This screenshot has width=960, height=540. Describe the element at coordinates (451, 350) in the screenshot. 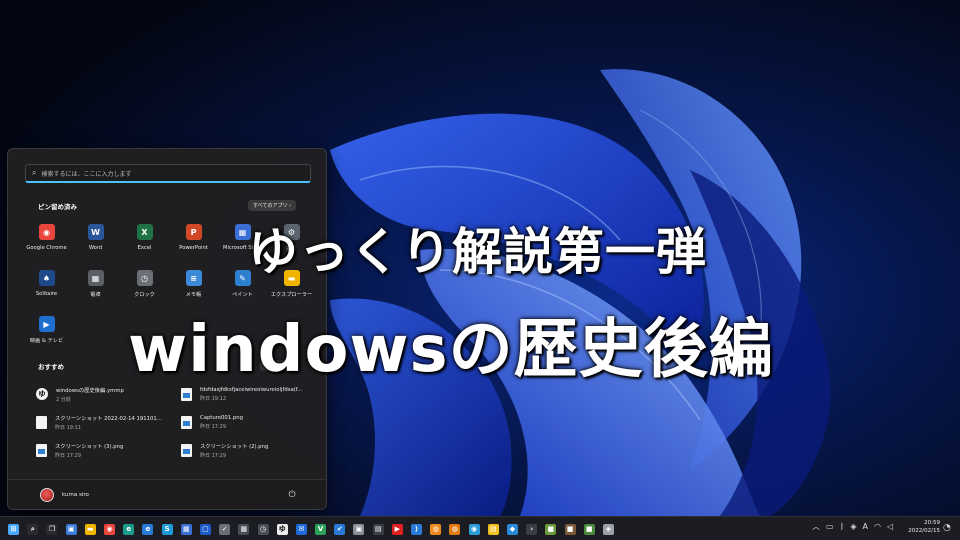

I see `video-title-line-2: windowsの歴史後編` at that location.